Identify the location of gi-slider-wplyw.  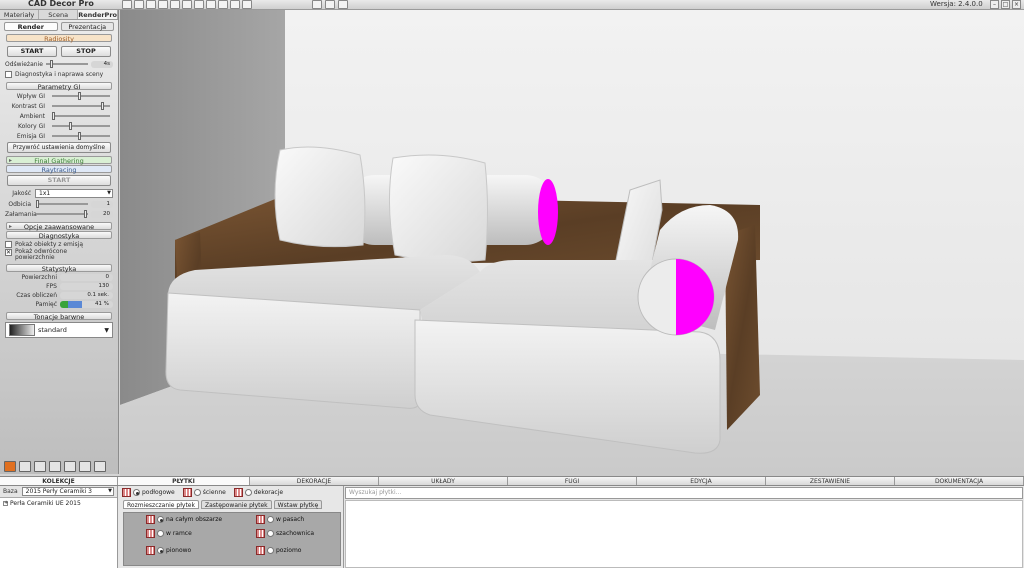
(81, 96).